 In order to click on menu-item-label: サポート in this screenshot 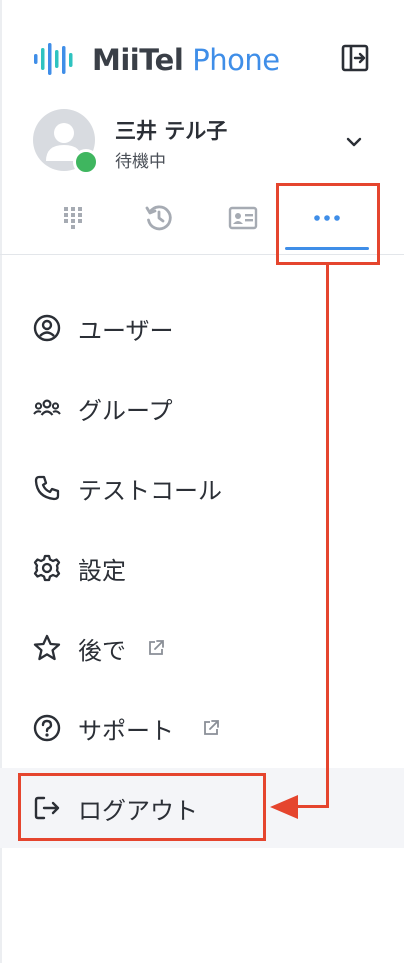, I will do `click(126, 730)`.